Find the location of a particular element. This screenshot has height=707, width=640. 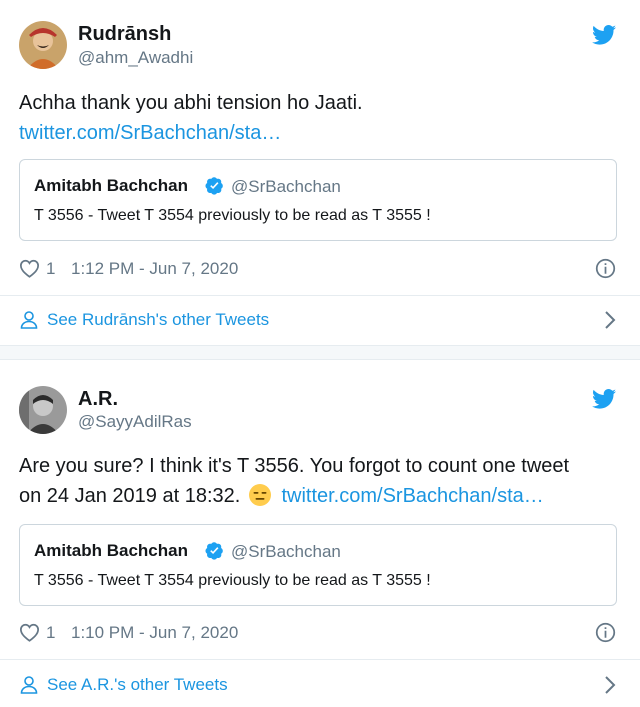

author-handle: @ahm_Awadhi is located at coordinates (135, 58).